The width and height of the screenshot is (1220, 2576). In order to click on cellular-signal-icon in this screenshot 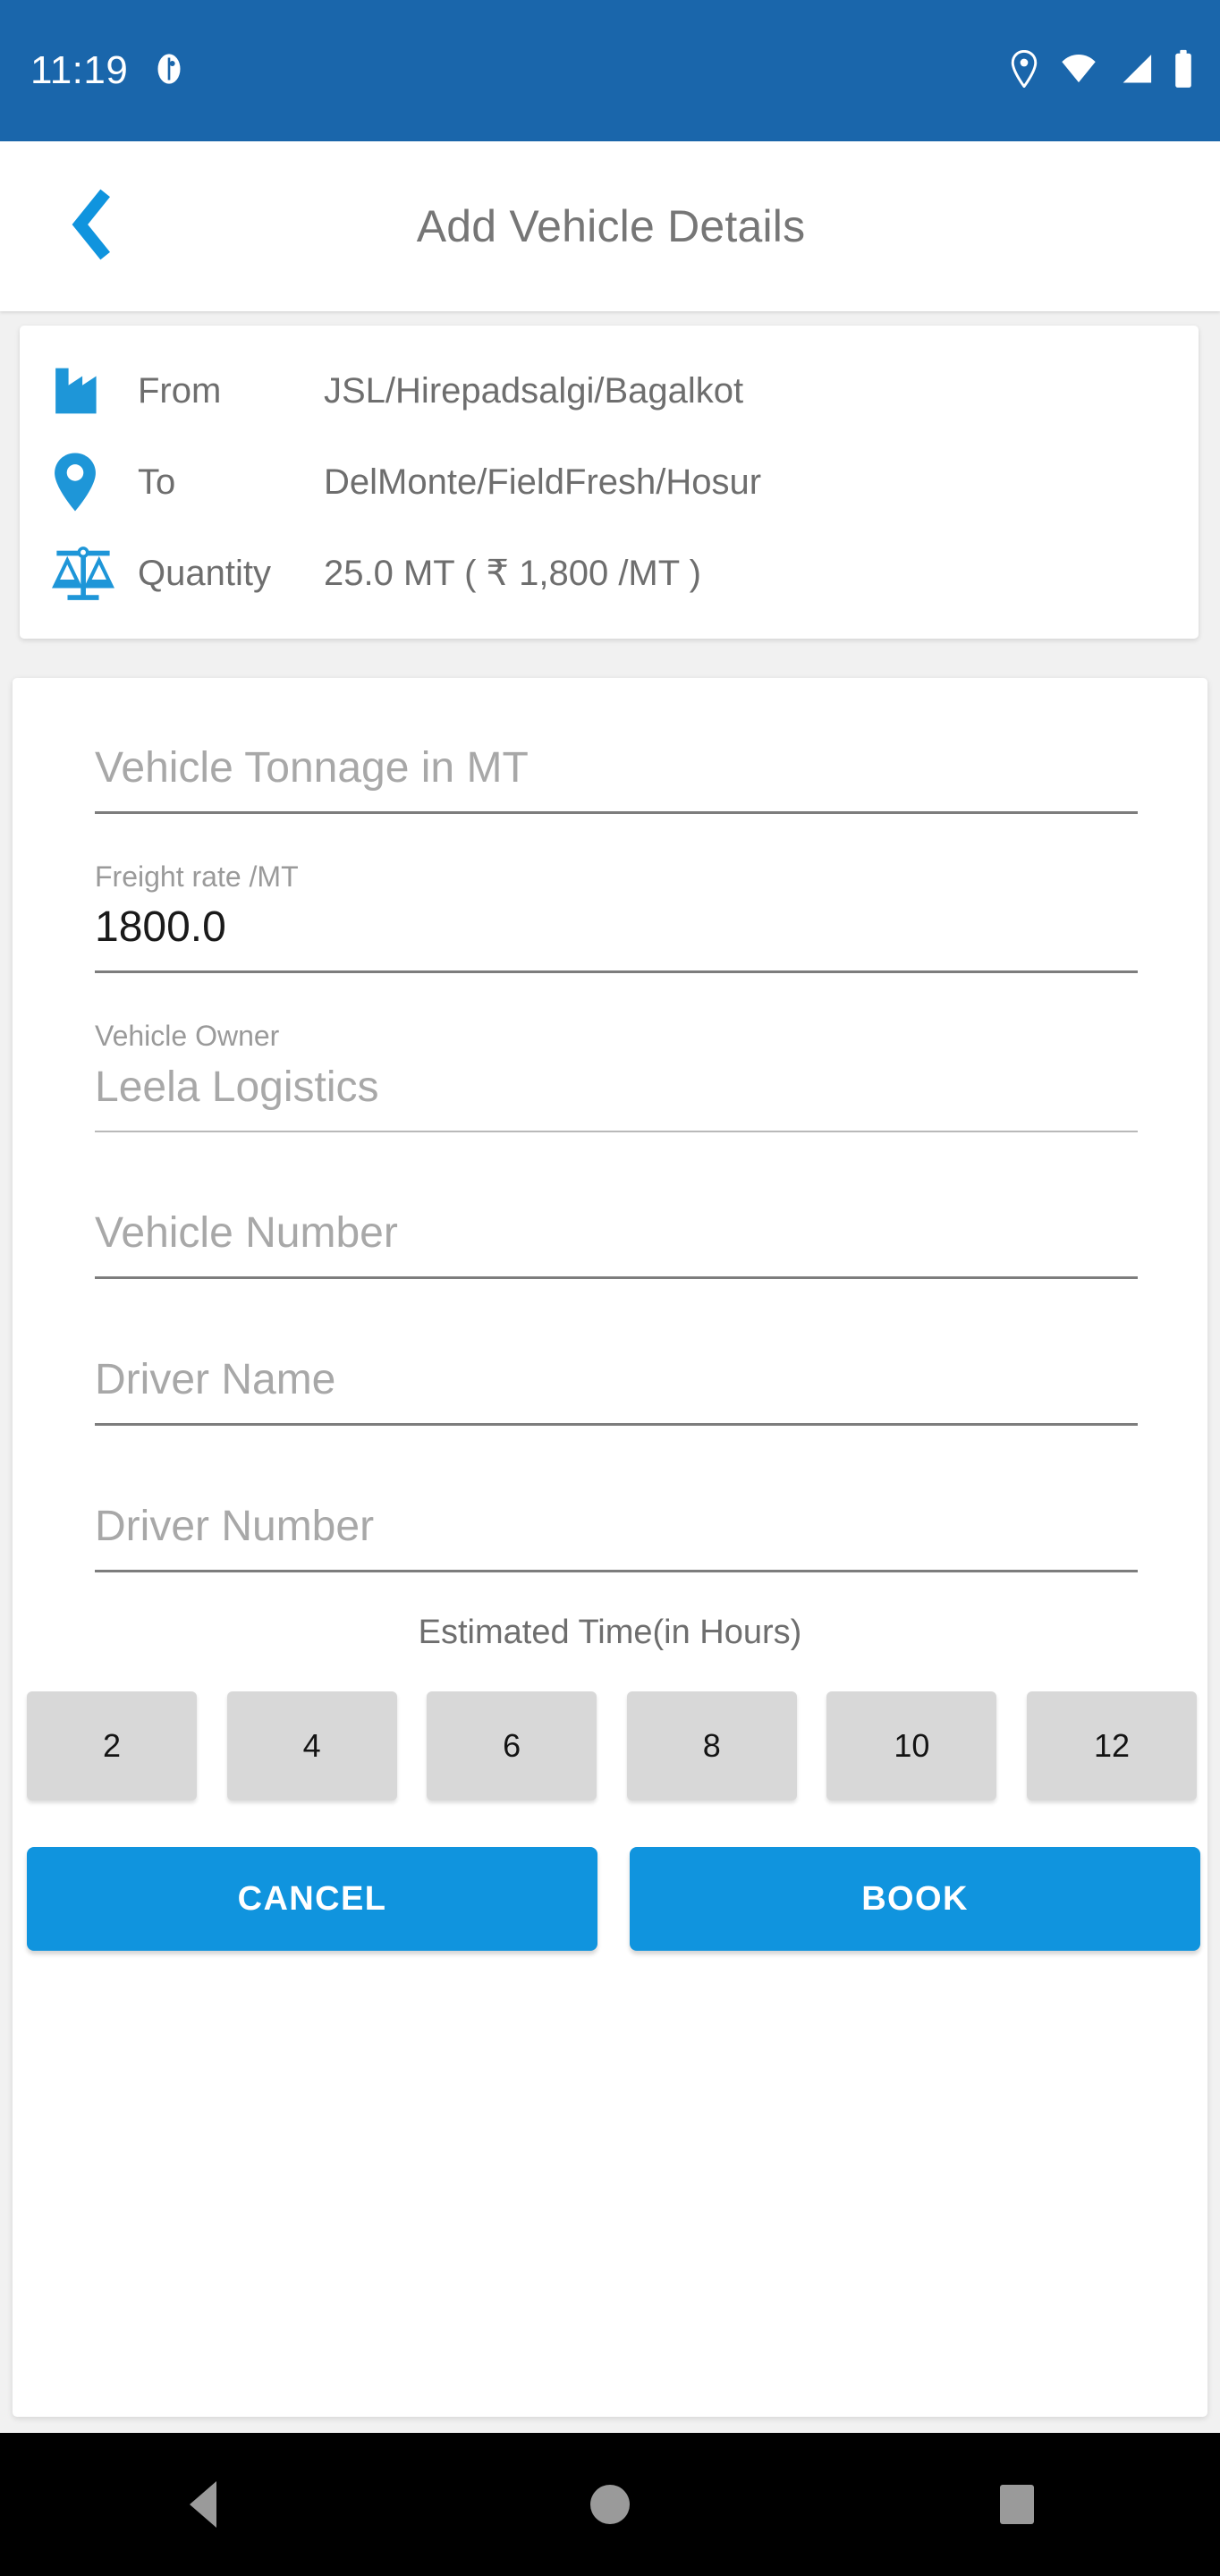, I will do `click(1136, 71)`.